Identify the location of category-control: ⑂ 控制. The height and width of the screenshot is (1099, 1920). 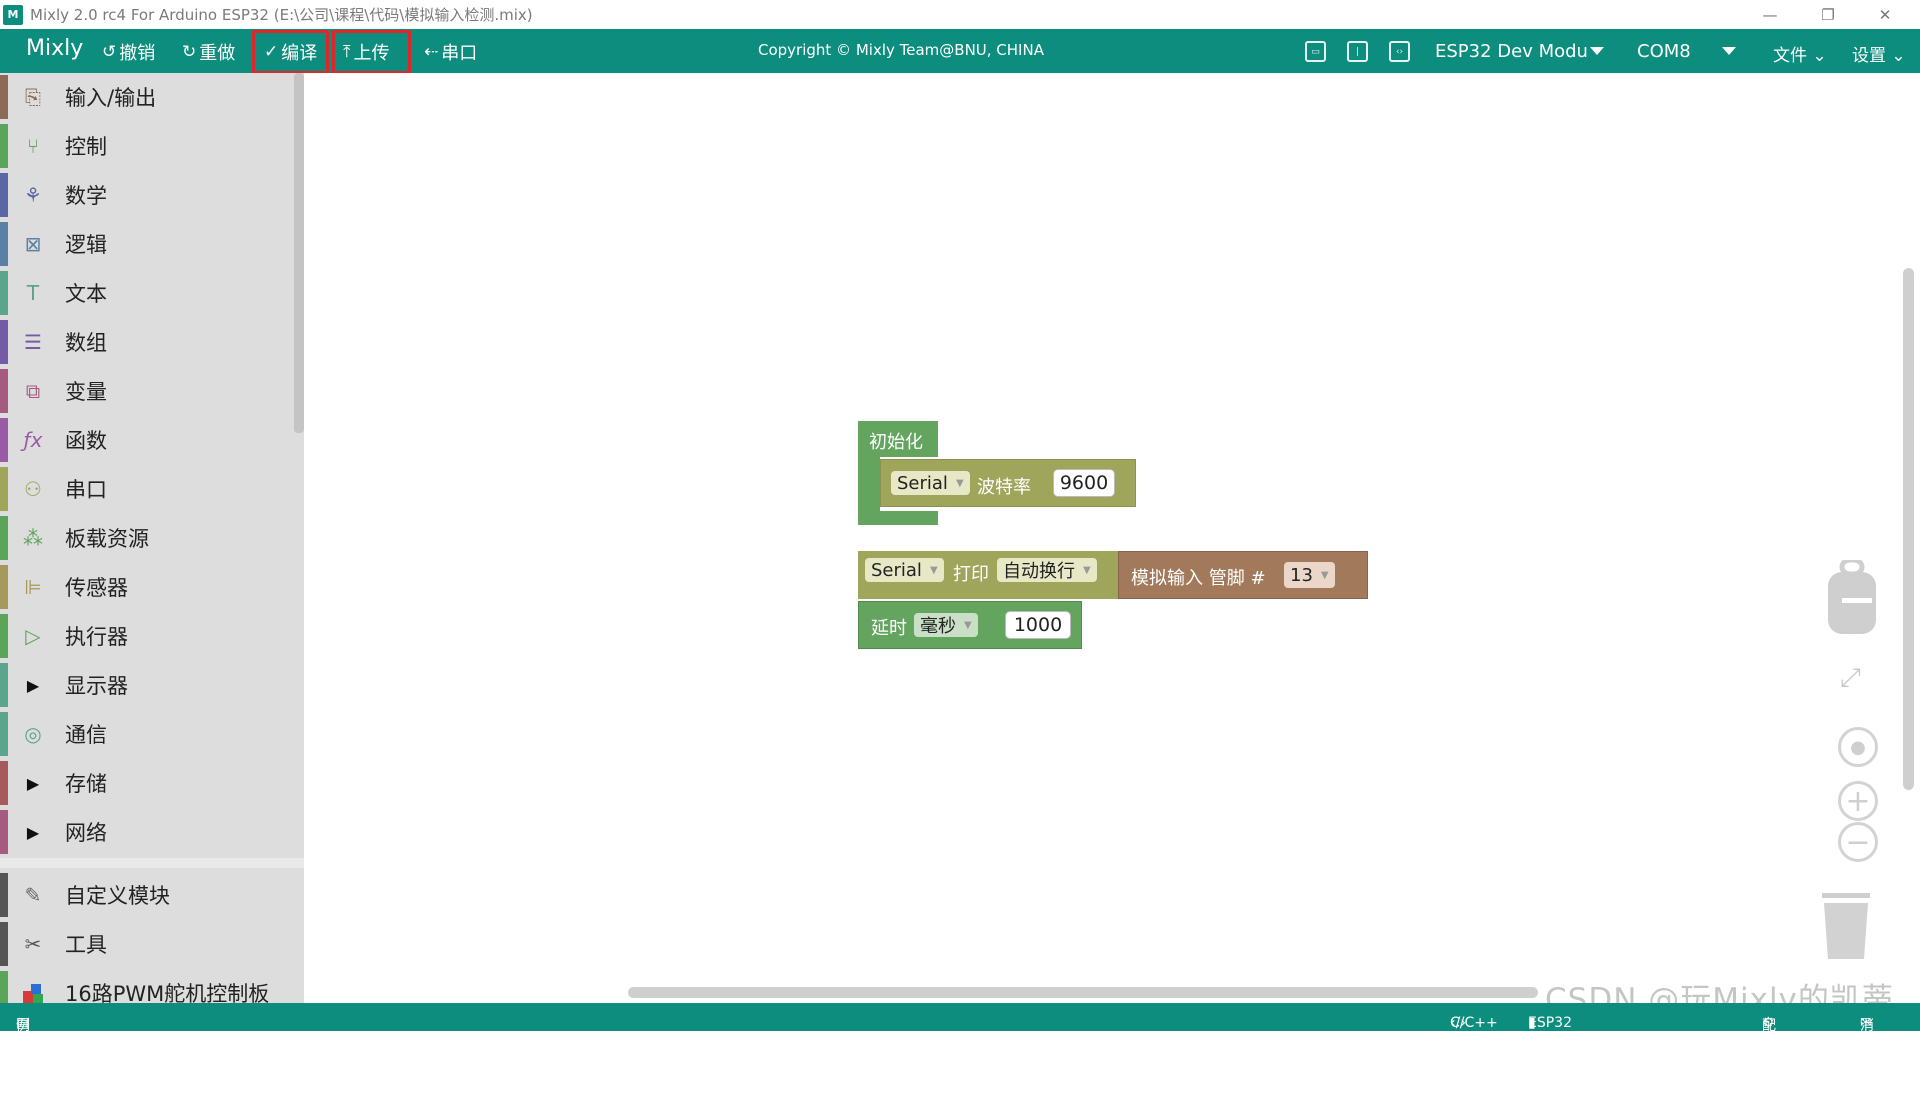
(147, 146).